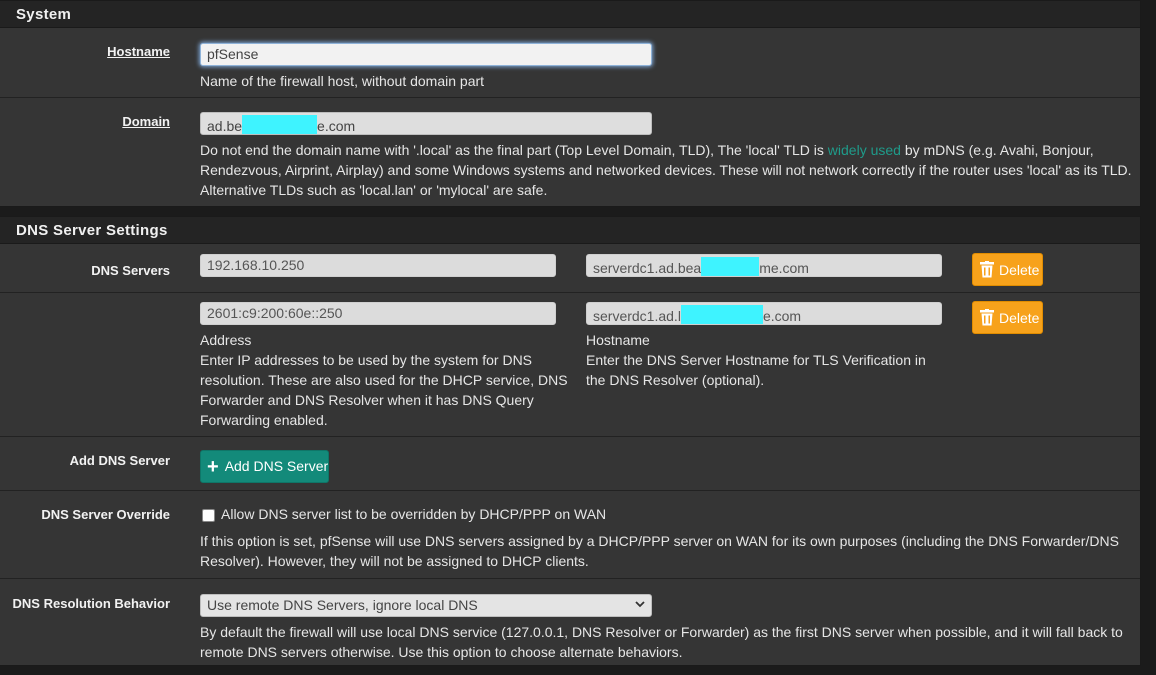 The image size is (1156, 675). I want to click on dns-servers-label: DNS Servers, so click(130, 270).